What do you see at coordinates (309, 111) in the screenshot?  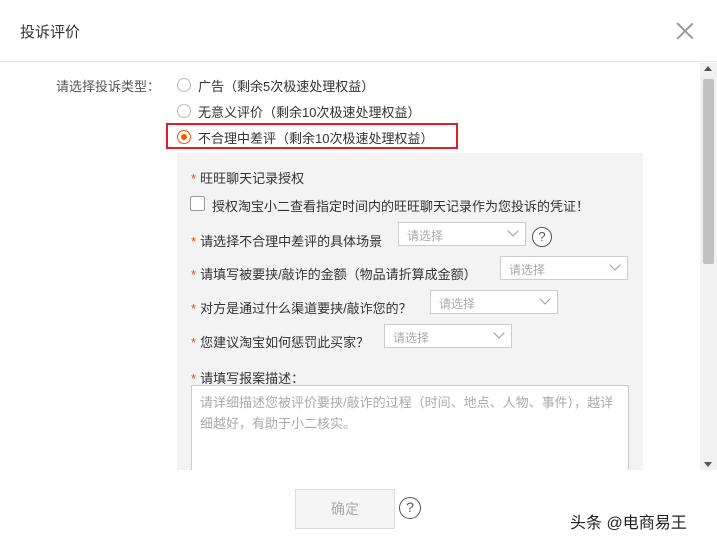 I see `radio-meaningless-label: 无意义评价（剩余10次极速处理权益）` at bounding box center [309, 111].